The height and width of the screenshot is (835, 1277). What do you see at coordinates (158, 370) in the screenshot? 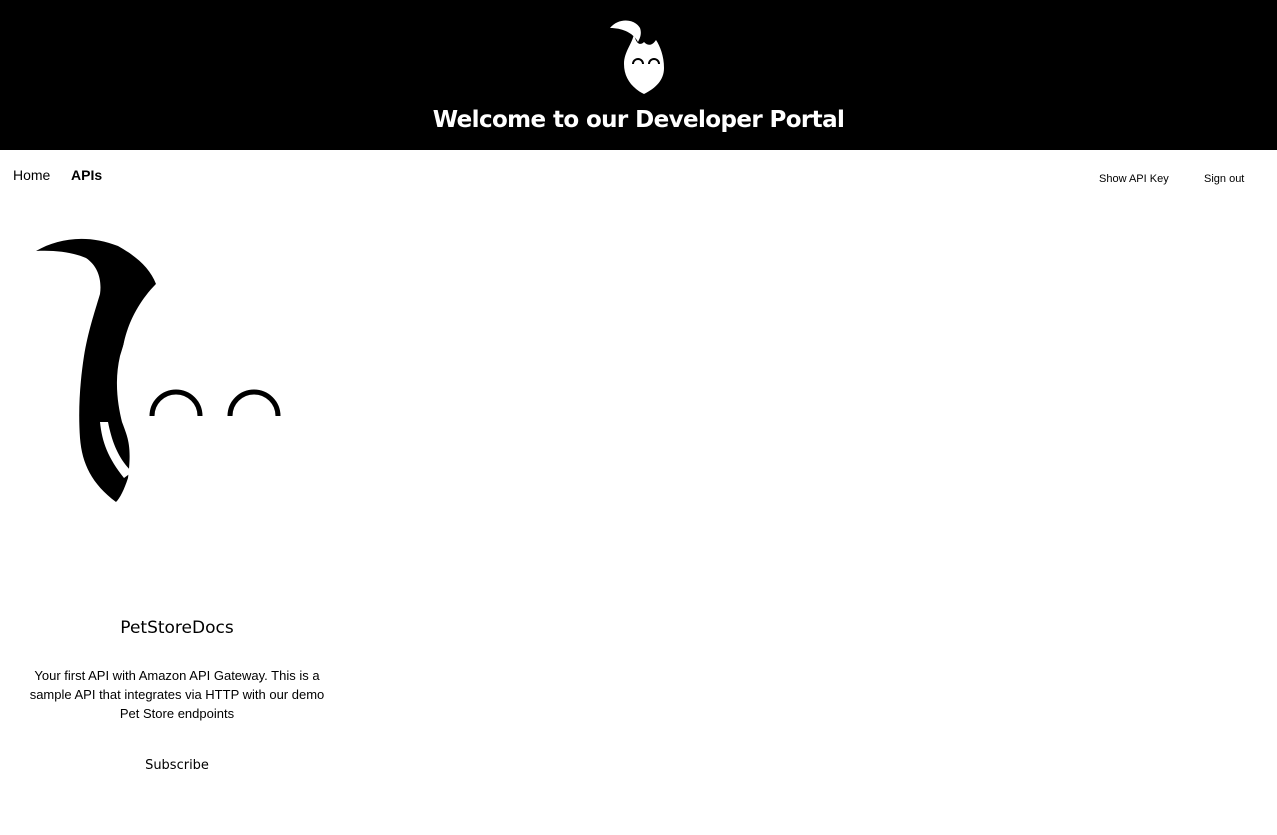
I see `mascot-image-icon` at bounding box center [158, 370].